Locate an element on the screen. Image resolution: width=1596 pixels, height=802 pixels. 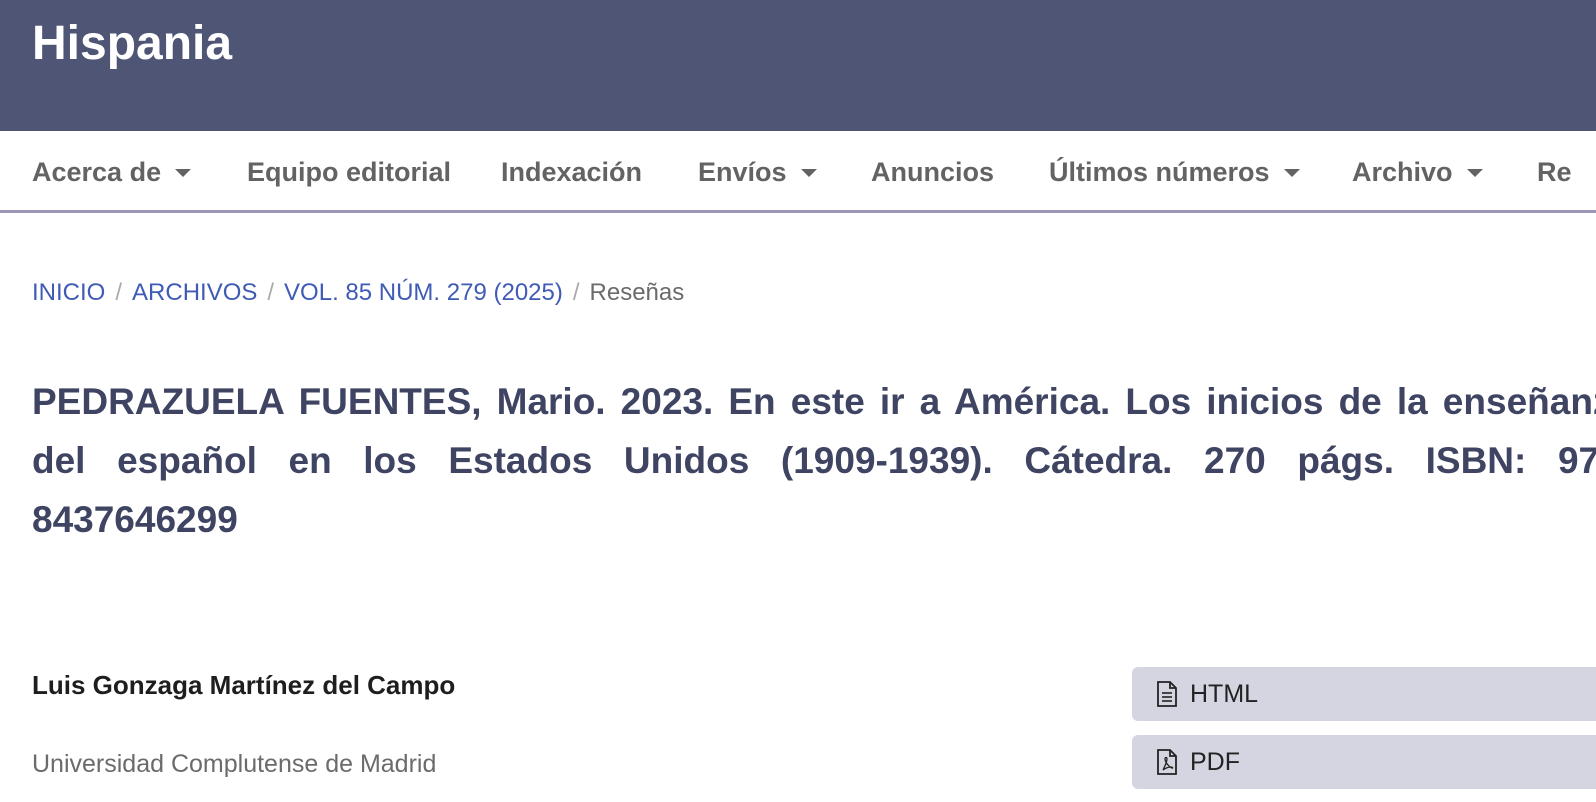
nav-item-envios: Envíos is located at coordinates (757, 172).